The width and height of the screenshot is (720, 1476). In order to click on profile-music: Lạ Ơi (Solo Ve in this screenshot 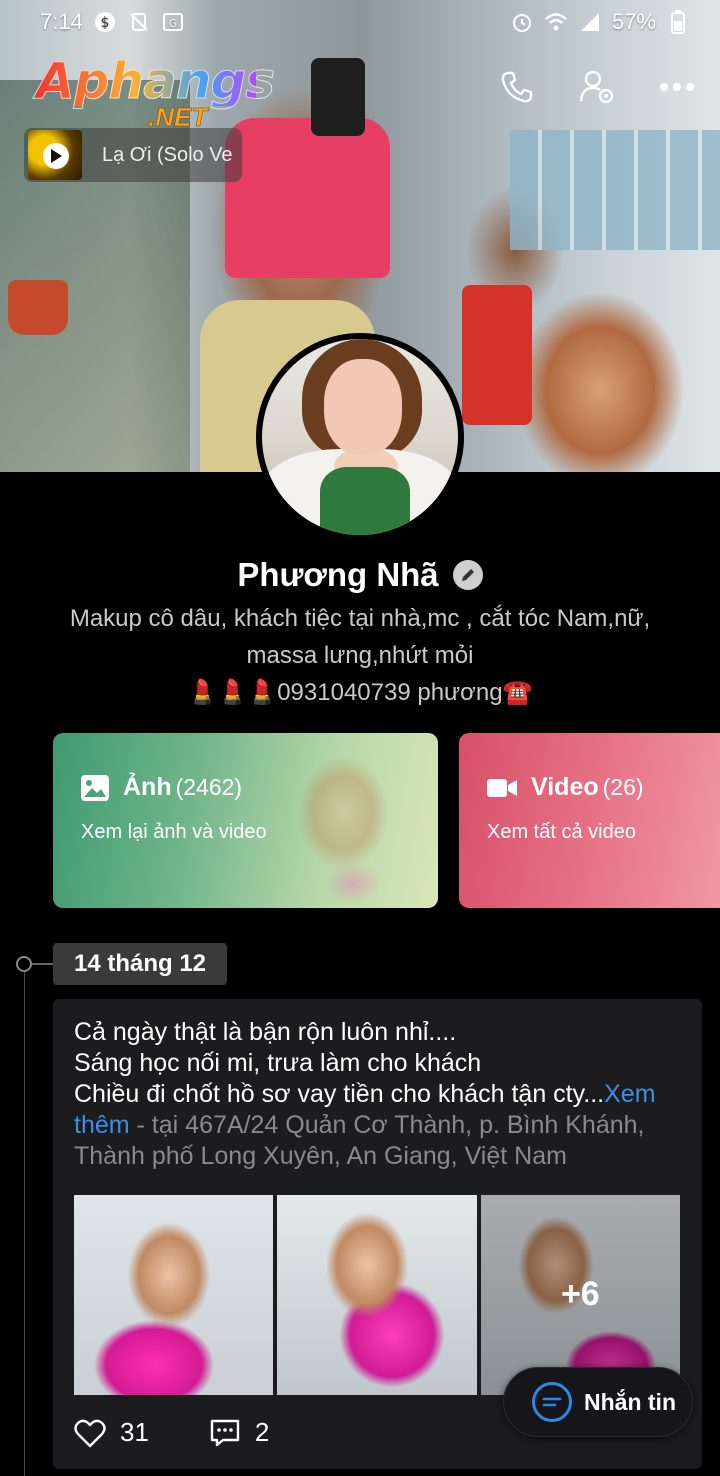, I will do `click(133, 155)`.